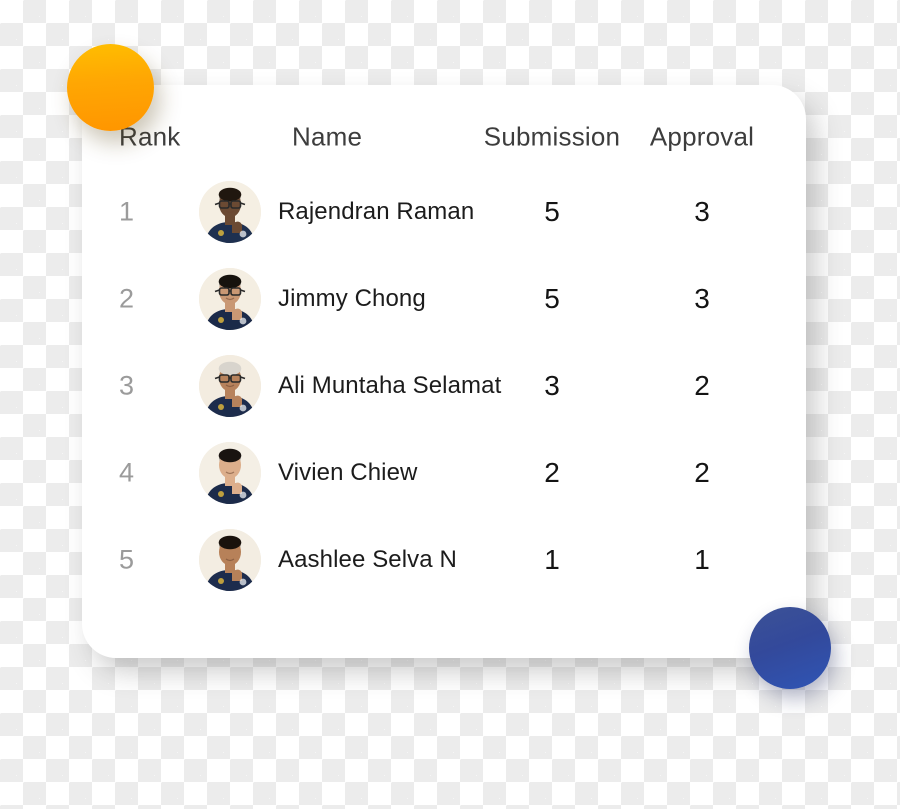 This screenshot has width=900, height=809. Describe the element at coordinates (230, 299) in the screenshot. I see `avatar-jimmy-chong` at that location.